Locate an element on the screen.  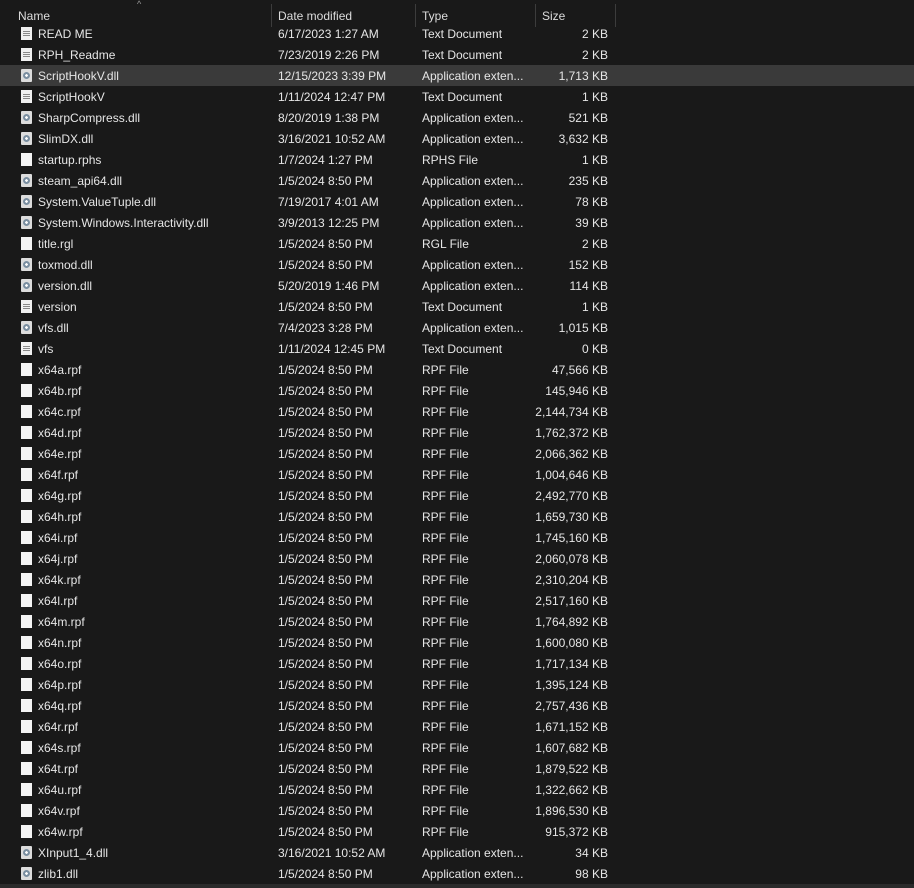
file-name: SharpCompress.dll is located at coordinates (89, 118).